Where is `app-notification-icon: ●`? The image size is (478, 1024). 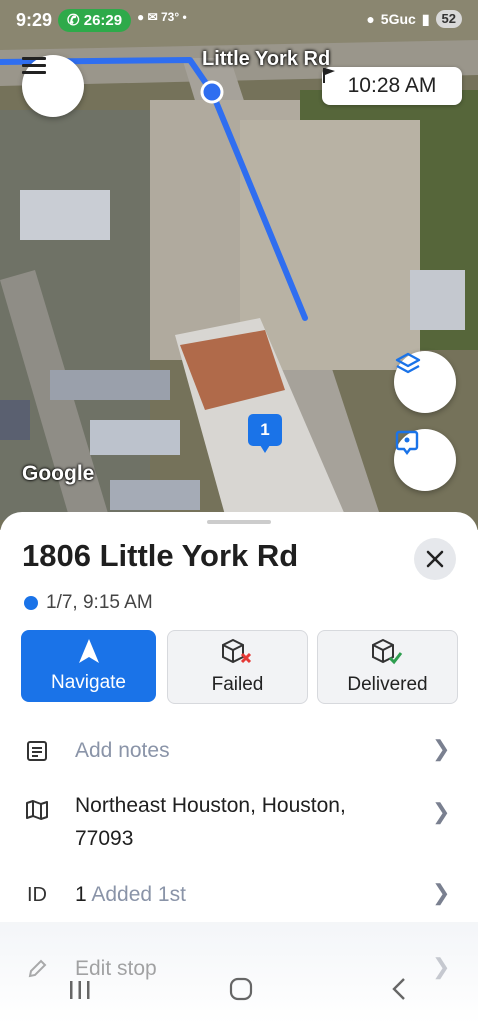 app-notification-icon: ● is located at coordinates (141, 17).